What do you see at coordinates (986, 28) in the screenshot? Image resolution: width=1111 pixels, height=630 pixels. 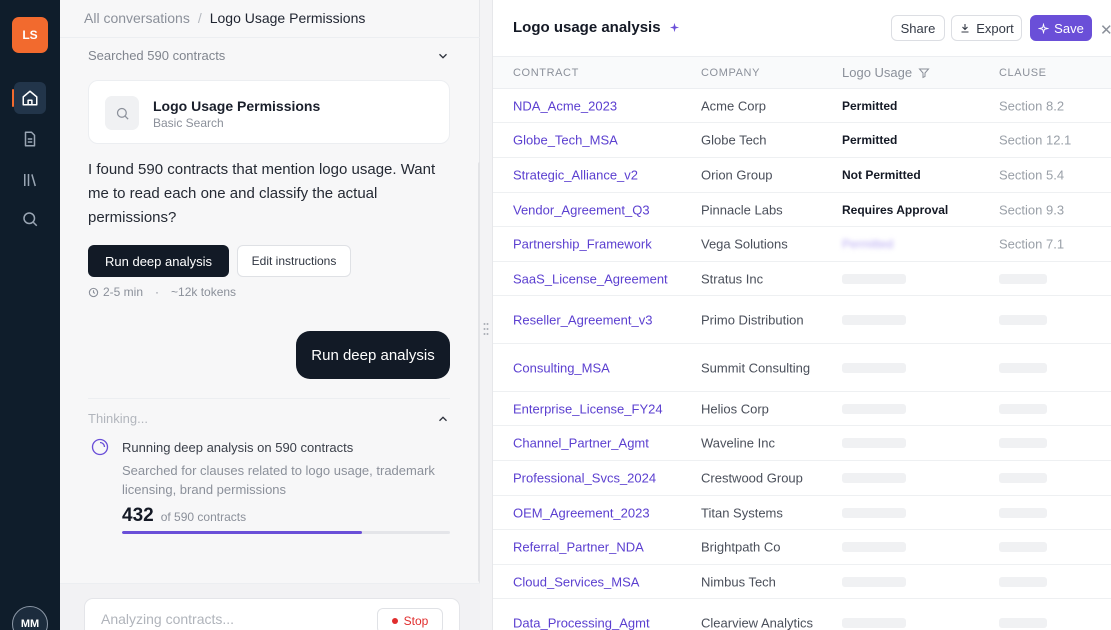 I see `export-button: Export` at bounding box center [986, 28].